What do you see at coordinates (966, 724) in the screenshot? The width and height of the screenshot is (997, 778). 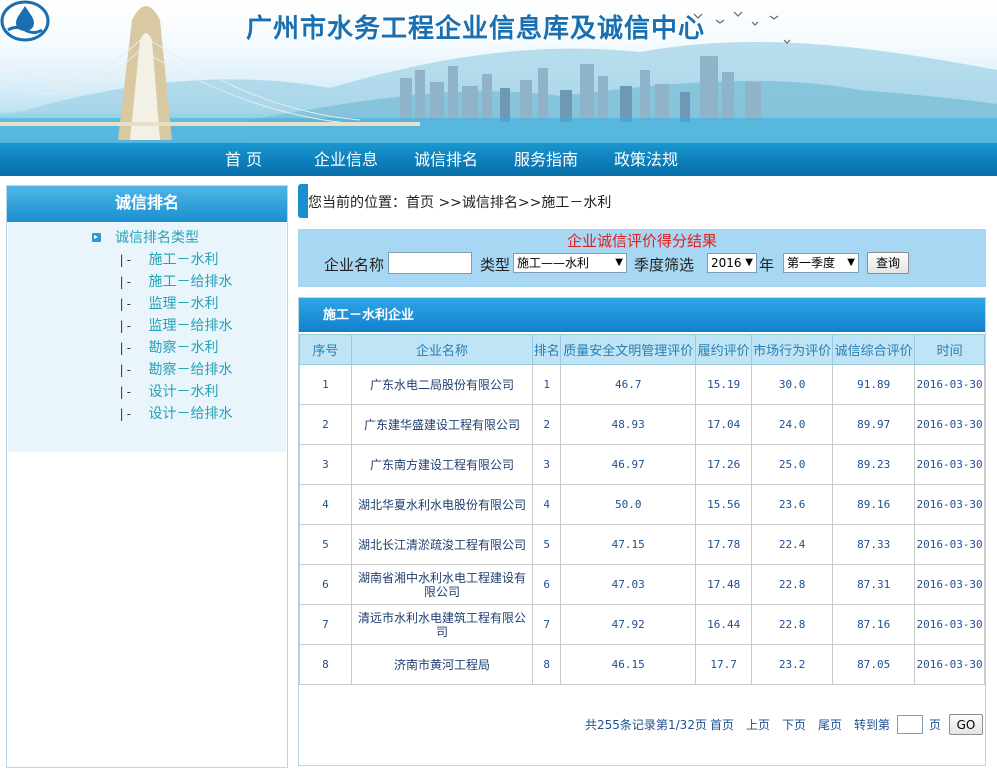 I see `pager-go-button: GO` at bounding box center [966, 724].